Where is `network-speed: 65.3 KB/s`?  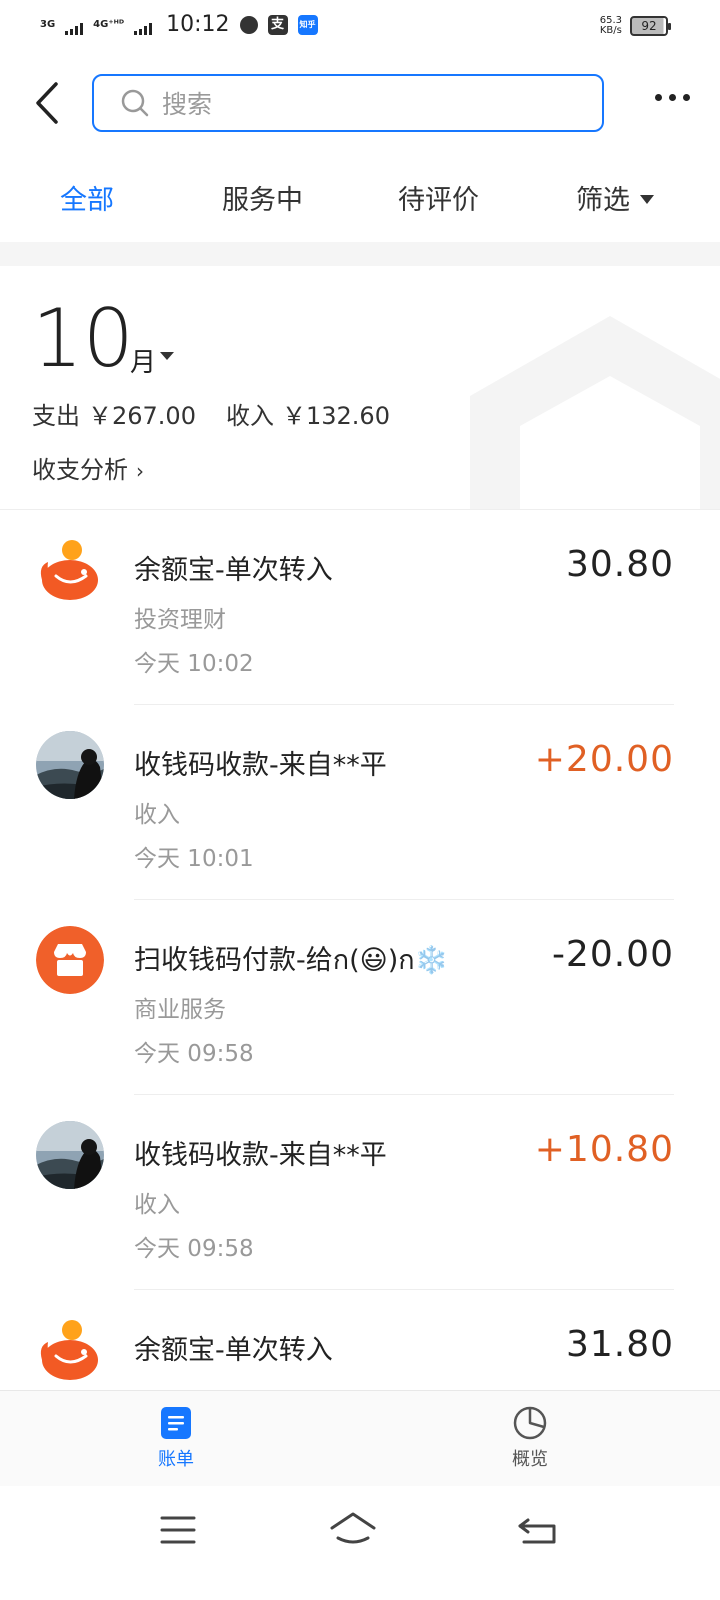
network-speed: 65.3 KB/s is located at coordinates (611, 26).